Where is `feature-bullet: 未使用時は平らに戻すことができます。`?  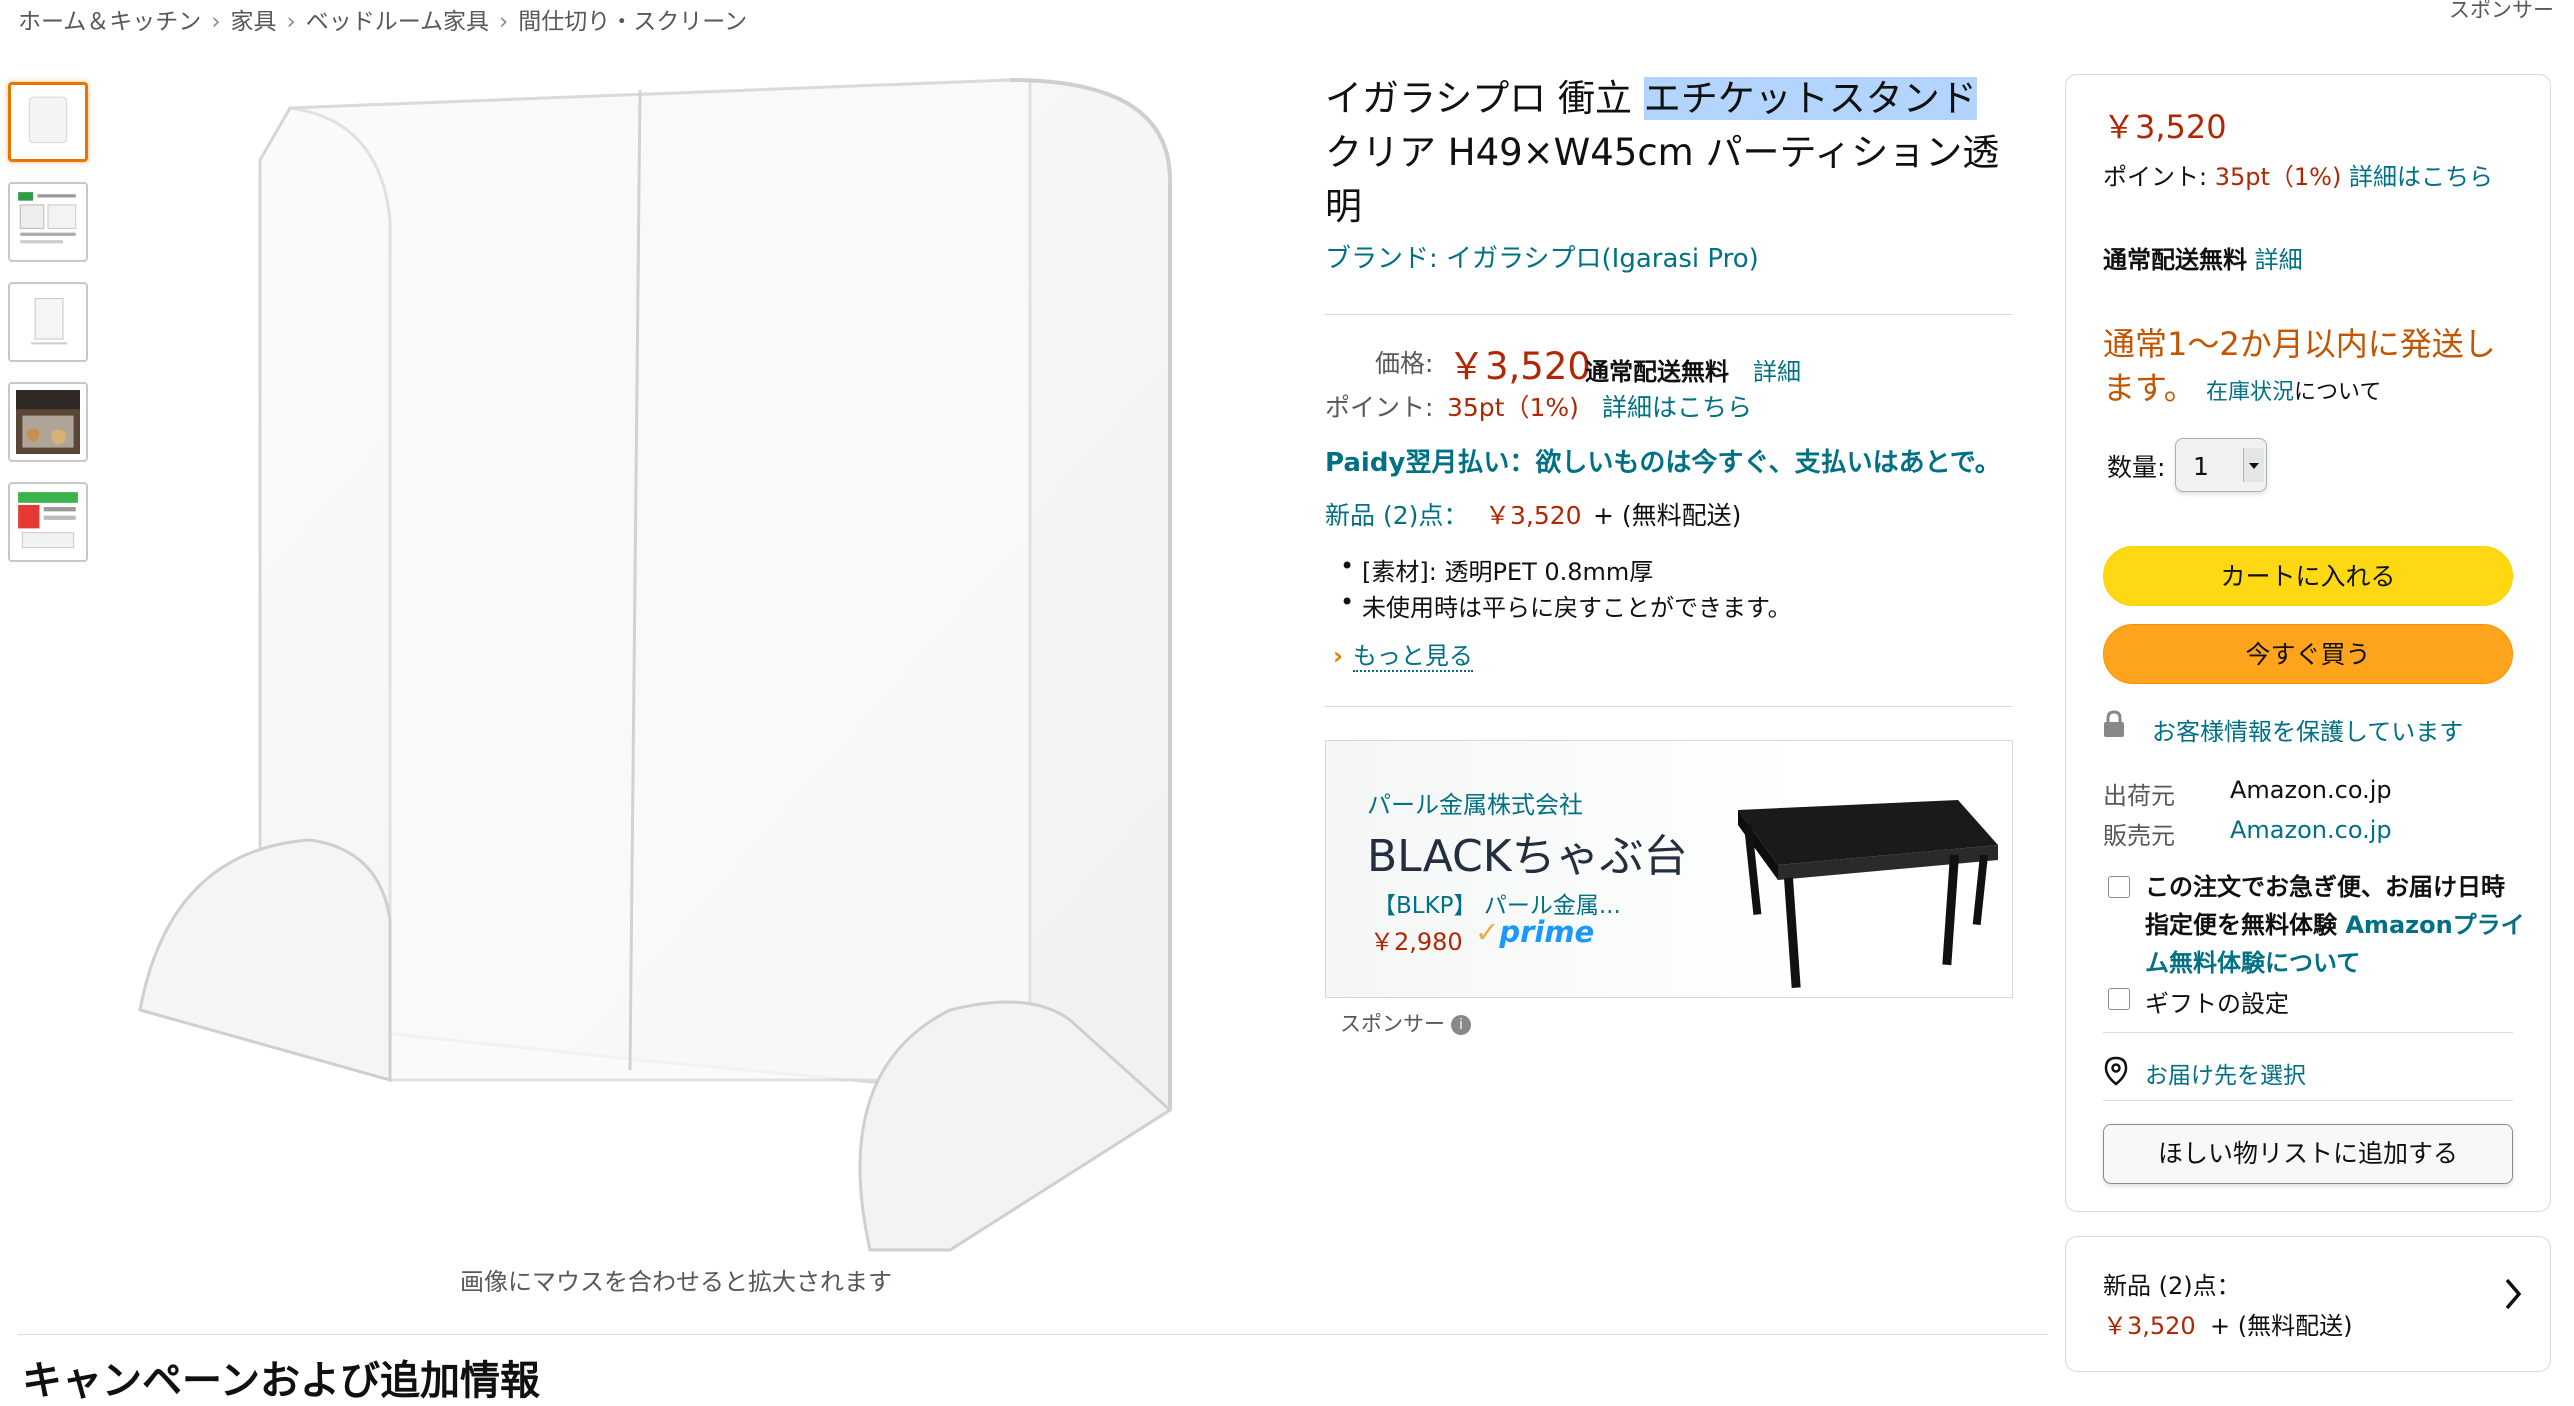 feature-bullet: 未使用時は平らに戻すことができます。 is located at coordinates (1566, 605).